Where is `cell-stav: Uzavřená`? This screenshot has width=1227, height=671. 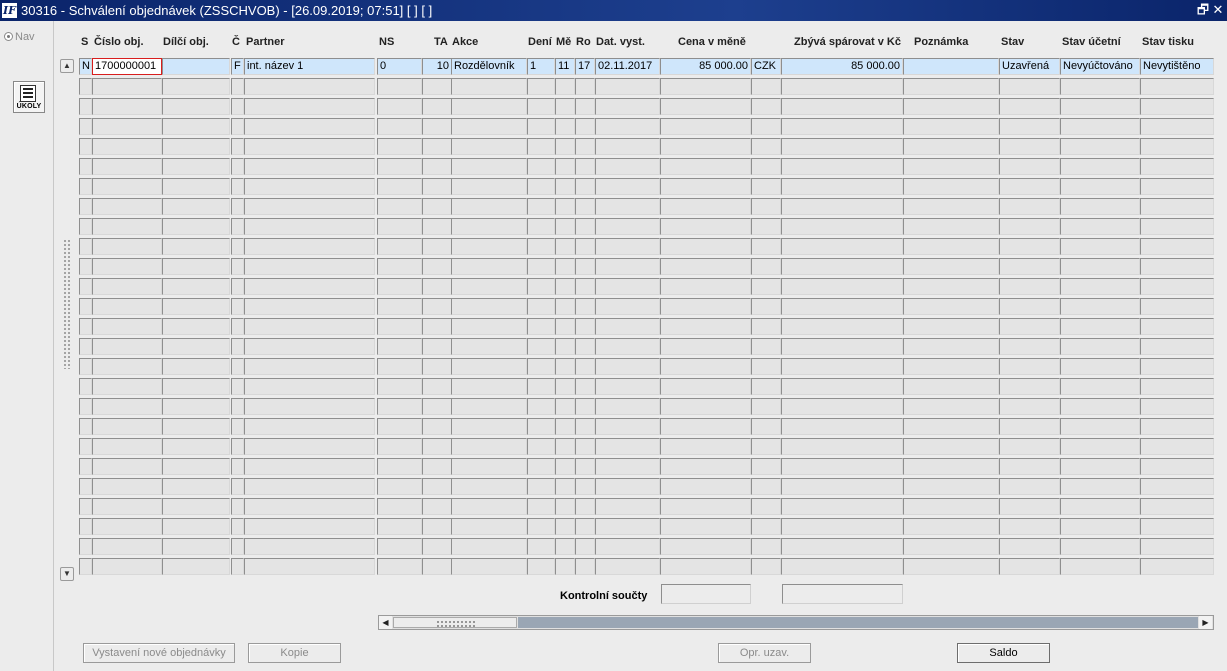
cell-stav: Uzavřená is located at coordinates (1029, 66).